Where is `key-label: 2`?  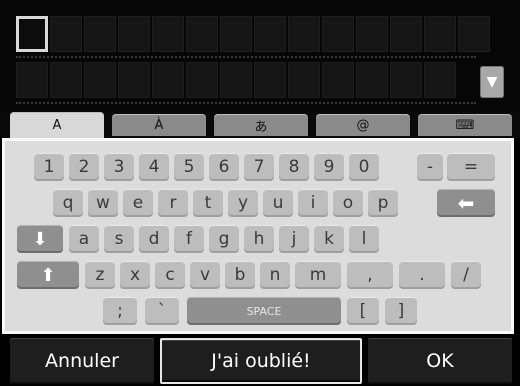
key-label: 2 is located at coordinates (84, 167).